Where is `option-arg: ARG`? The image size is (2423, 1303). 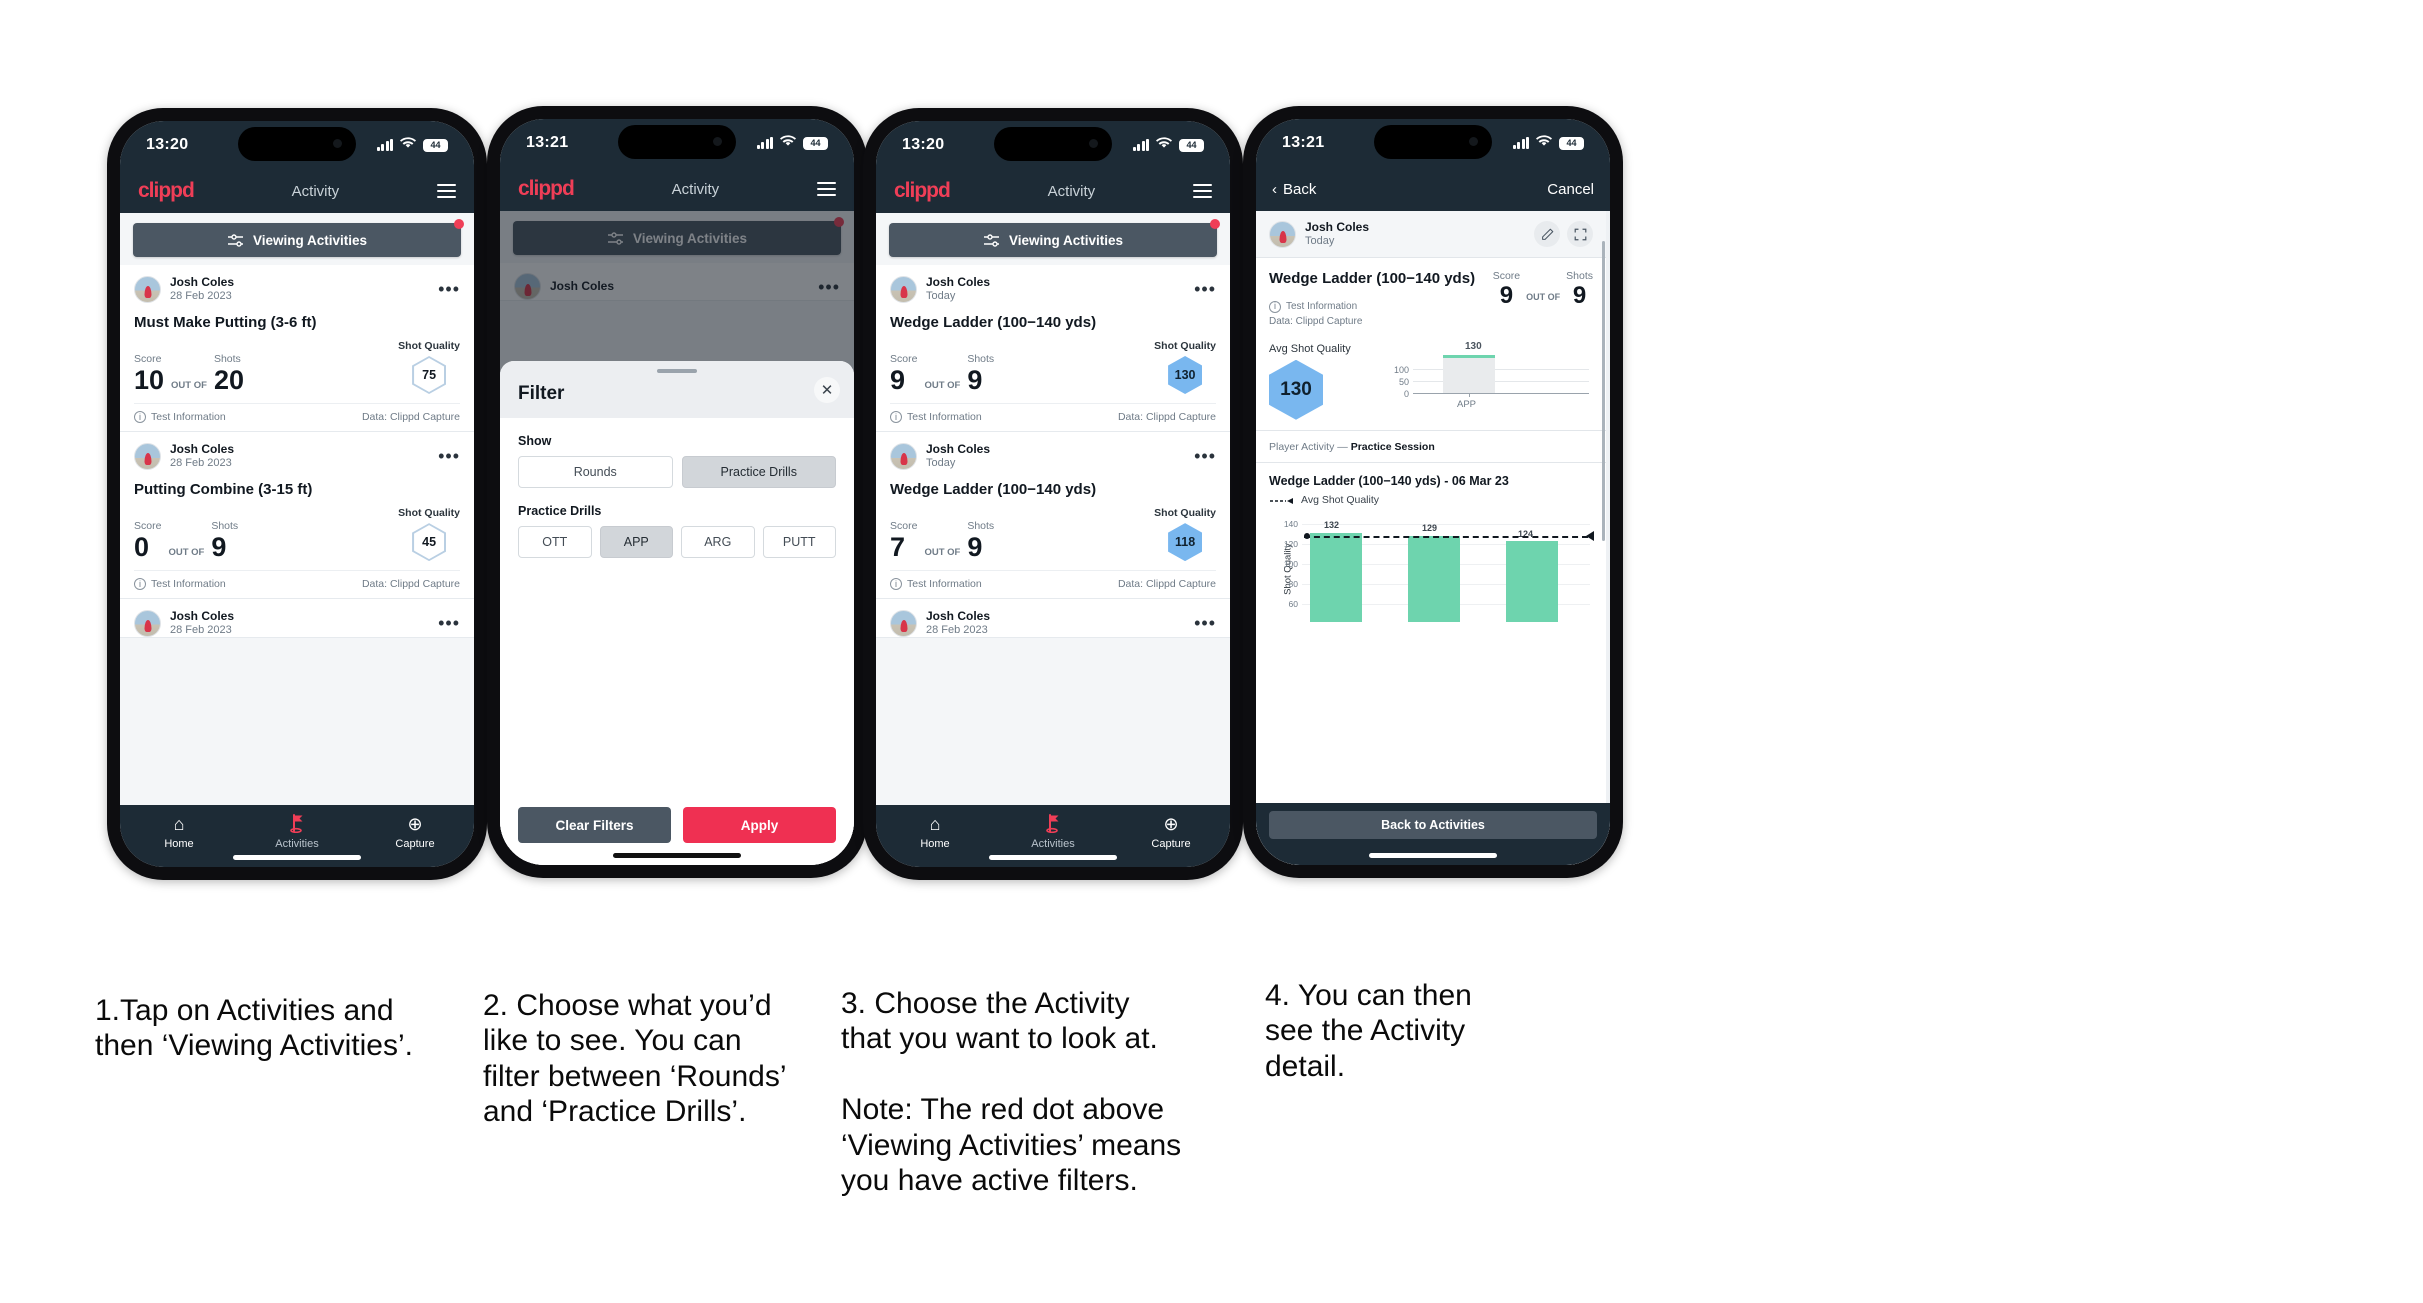
option-arg: ARG is located at coordinates (718, 542).